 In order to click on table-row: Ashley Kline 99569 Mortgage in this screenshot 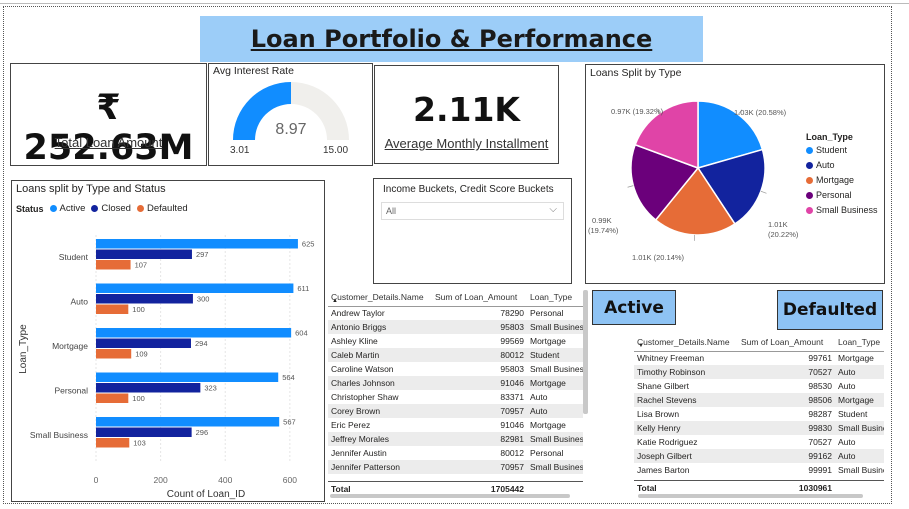, I will do `click(455, 341)`.